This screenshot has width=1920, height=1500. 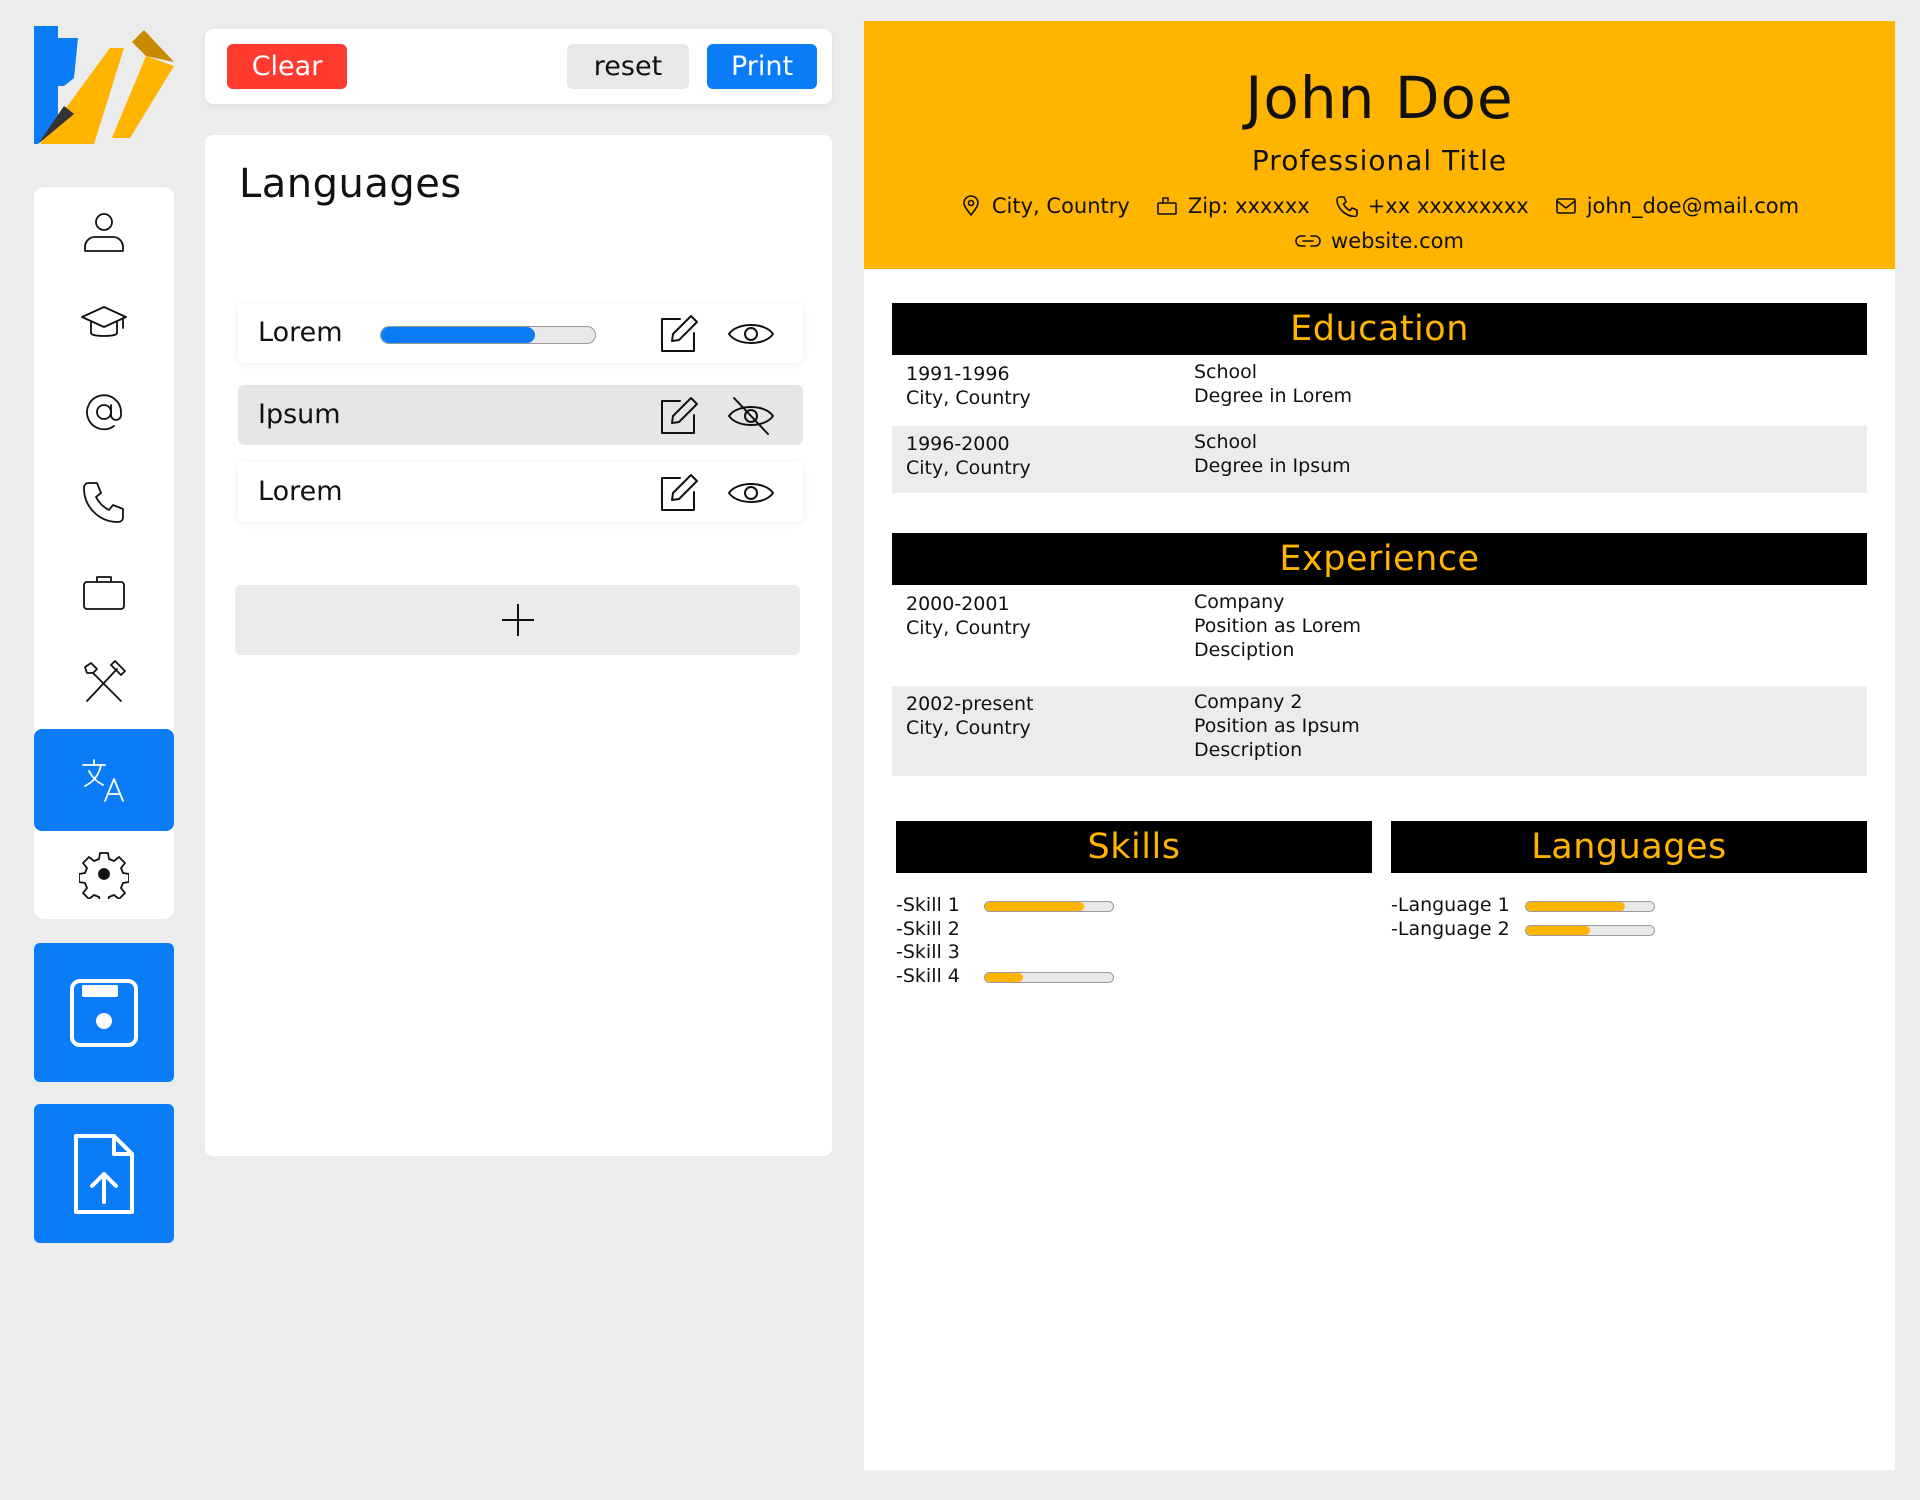 I want to click on envelope-icon, so click(x=1565, y=206).